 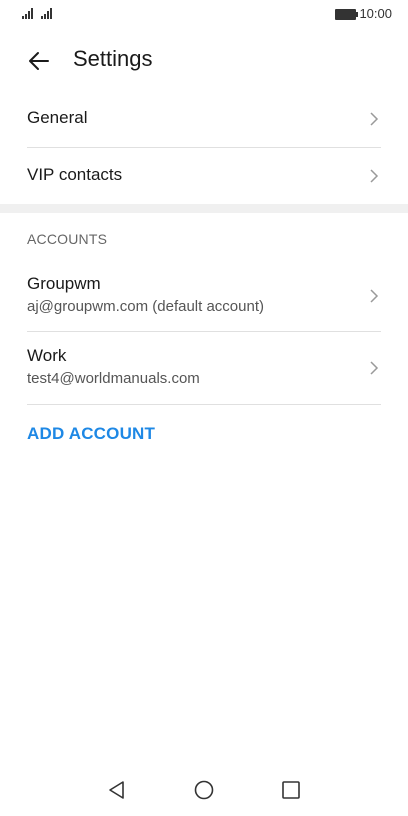 I want to click on nav-back-icon, so click(x=117, y=790).